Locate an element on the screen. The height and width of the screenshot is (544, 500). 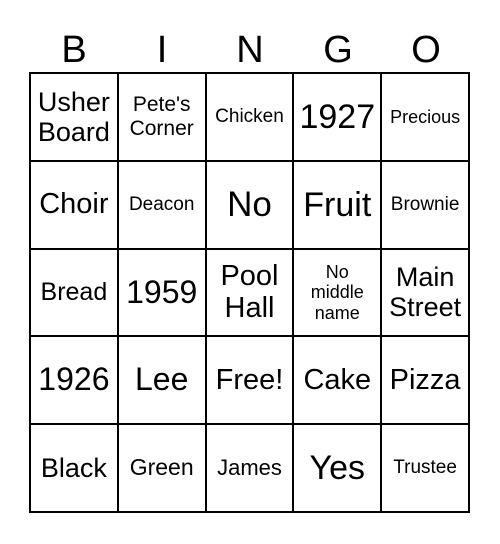
cell-label: Precious is located at coordinates (425, 116).